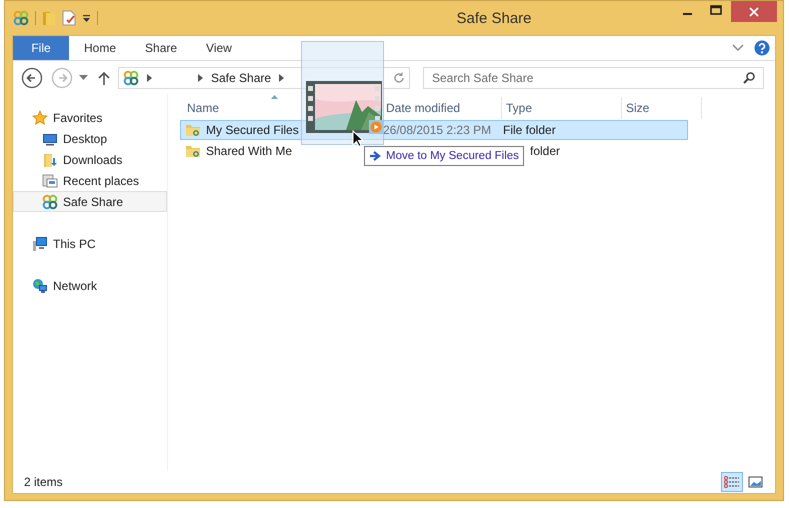  I want to click on column-header: Size, so click(638, 108).